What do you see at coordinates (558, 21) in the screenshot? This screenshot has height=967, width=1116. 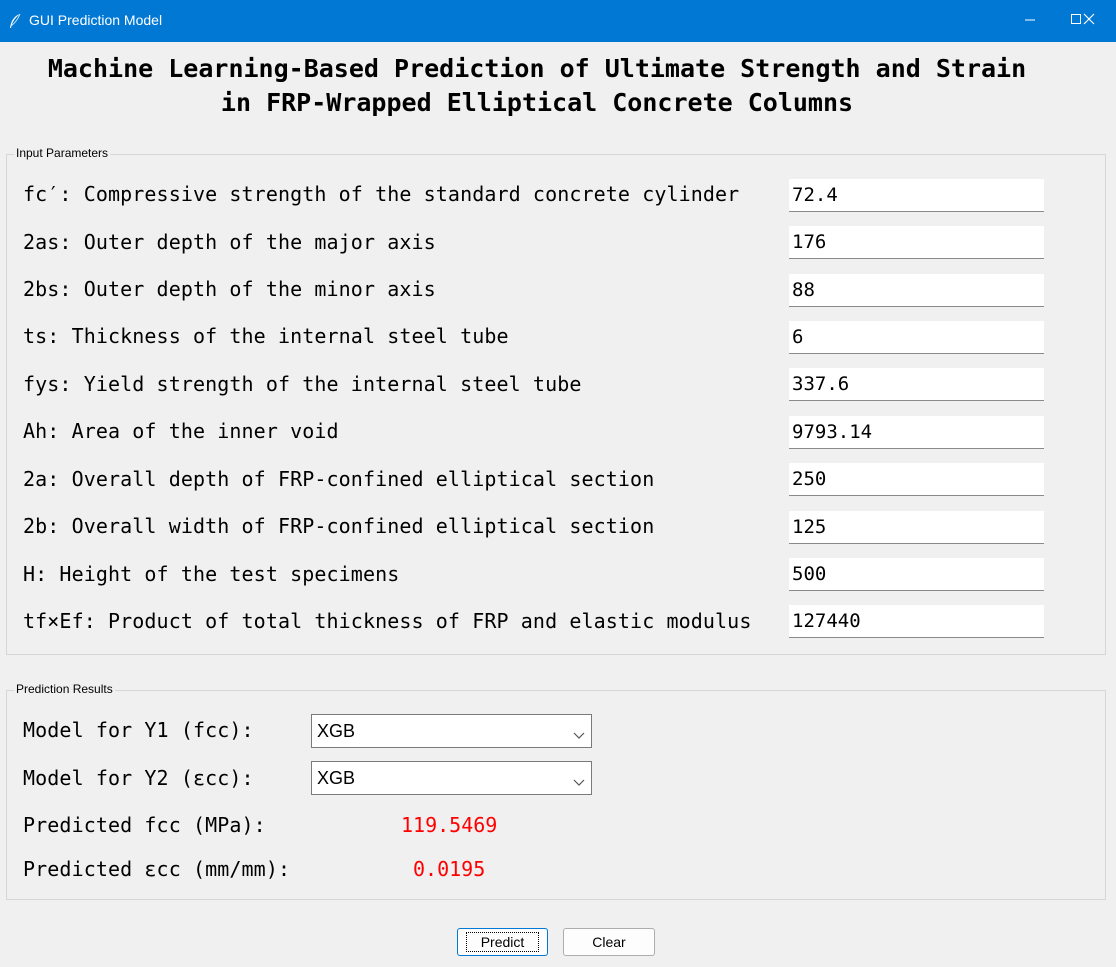 I see `title-bar: GUI Prediction Model` at bounding box center [558, 21].